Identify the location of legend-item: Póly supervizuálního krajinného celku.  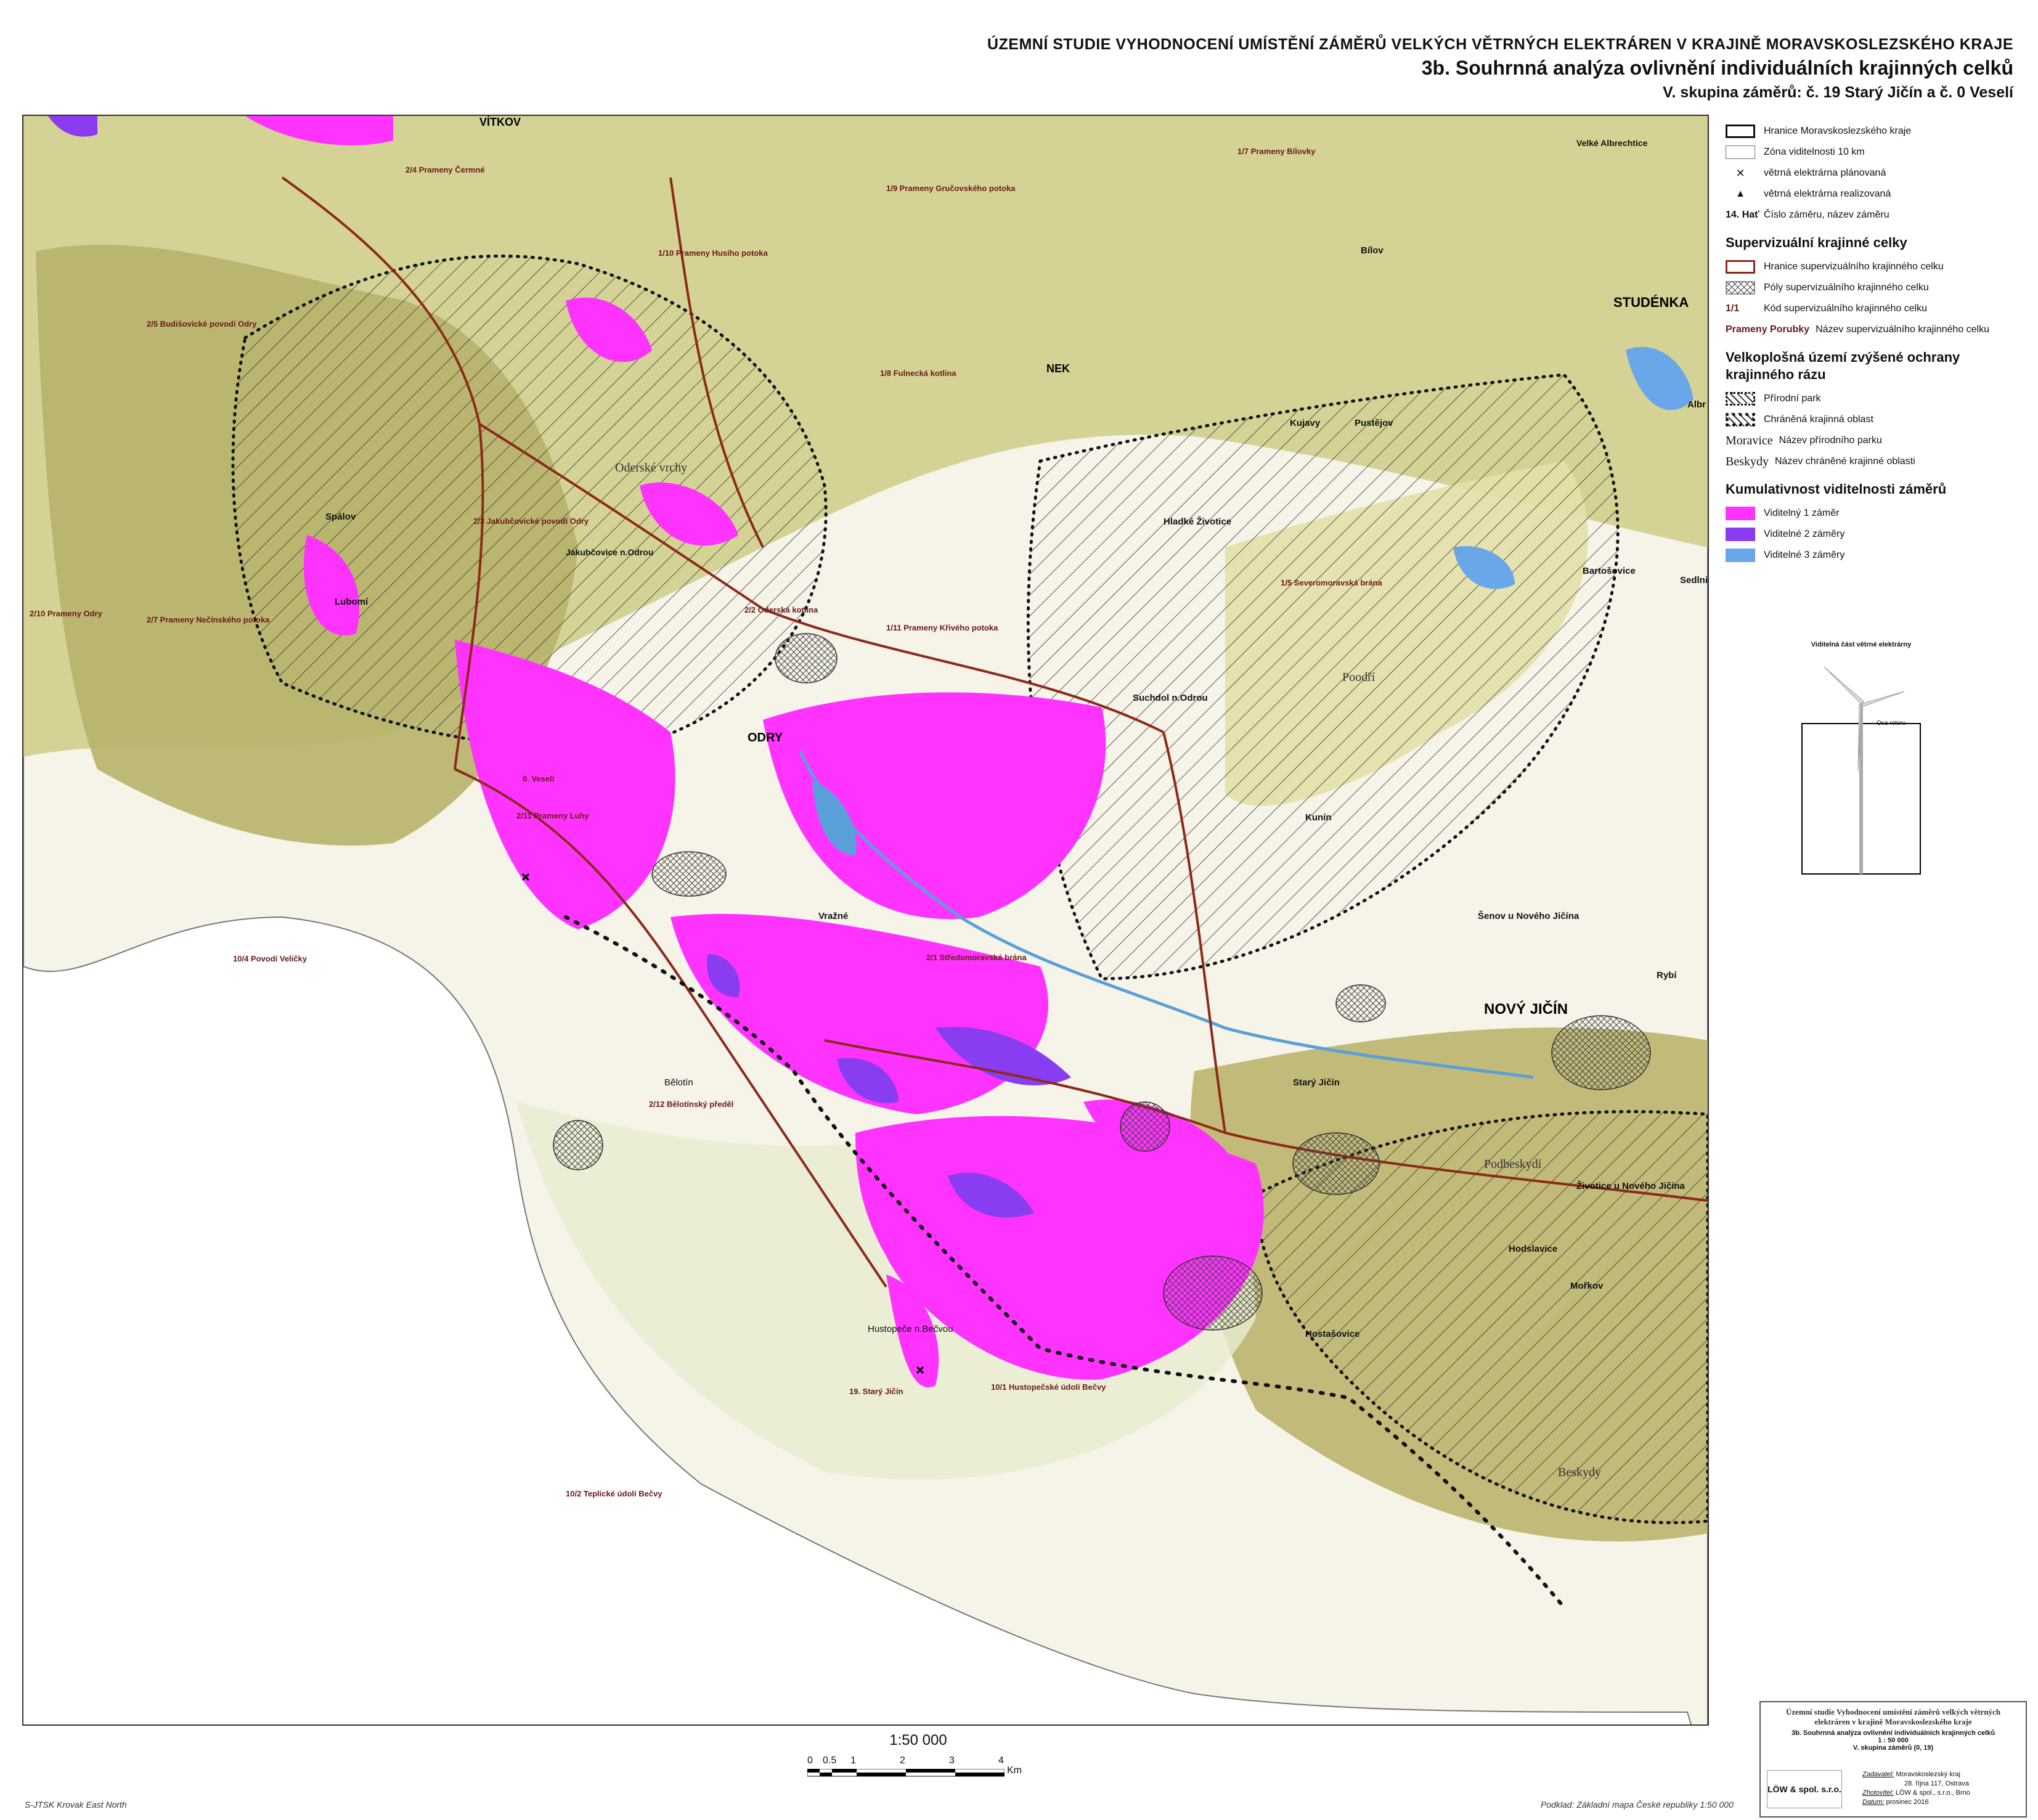
(1873, 287).